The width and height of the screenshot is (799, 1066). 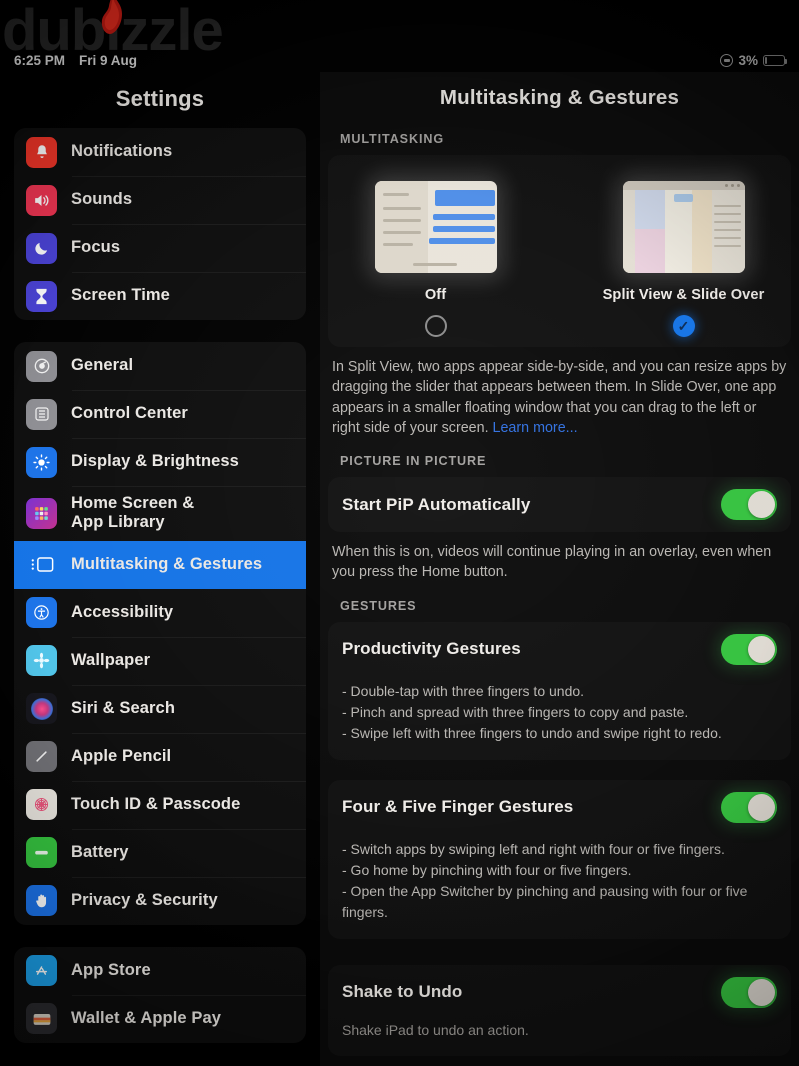 I want to click on multitasking-option-off: Off, so click(x=436, y=259).